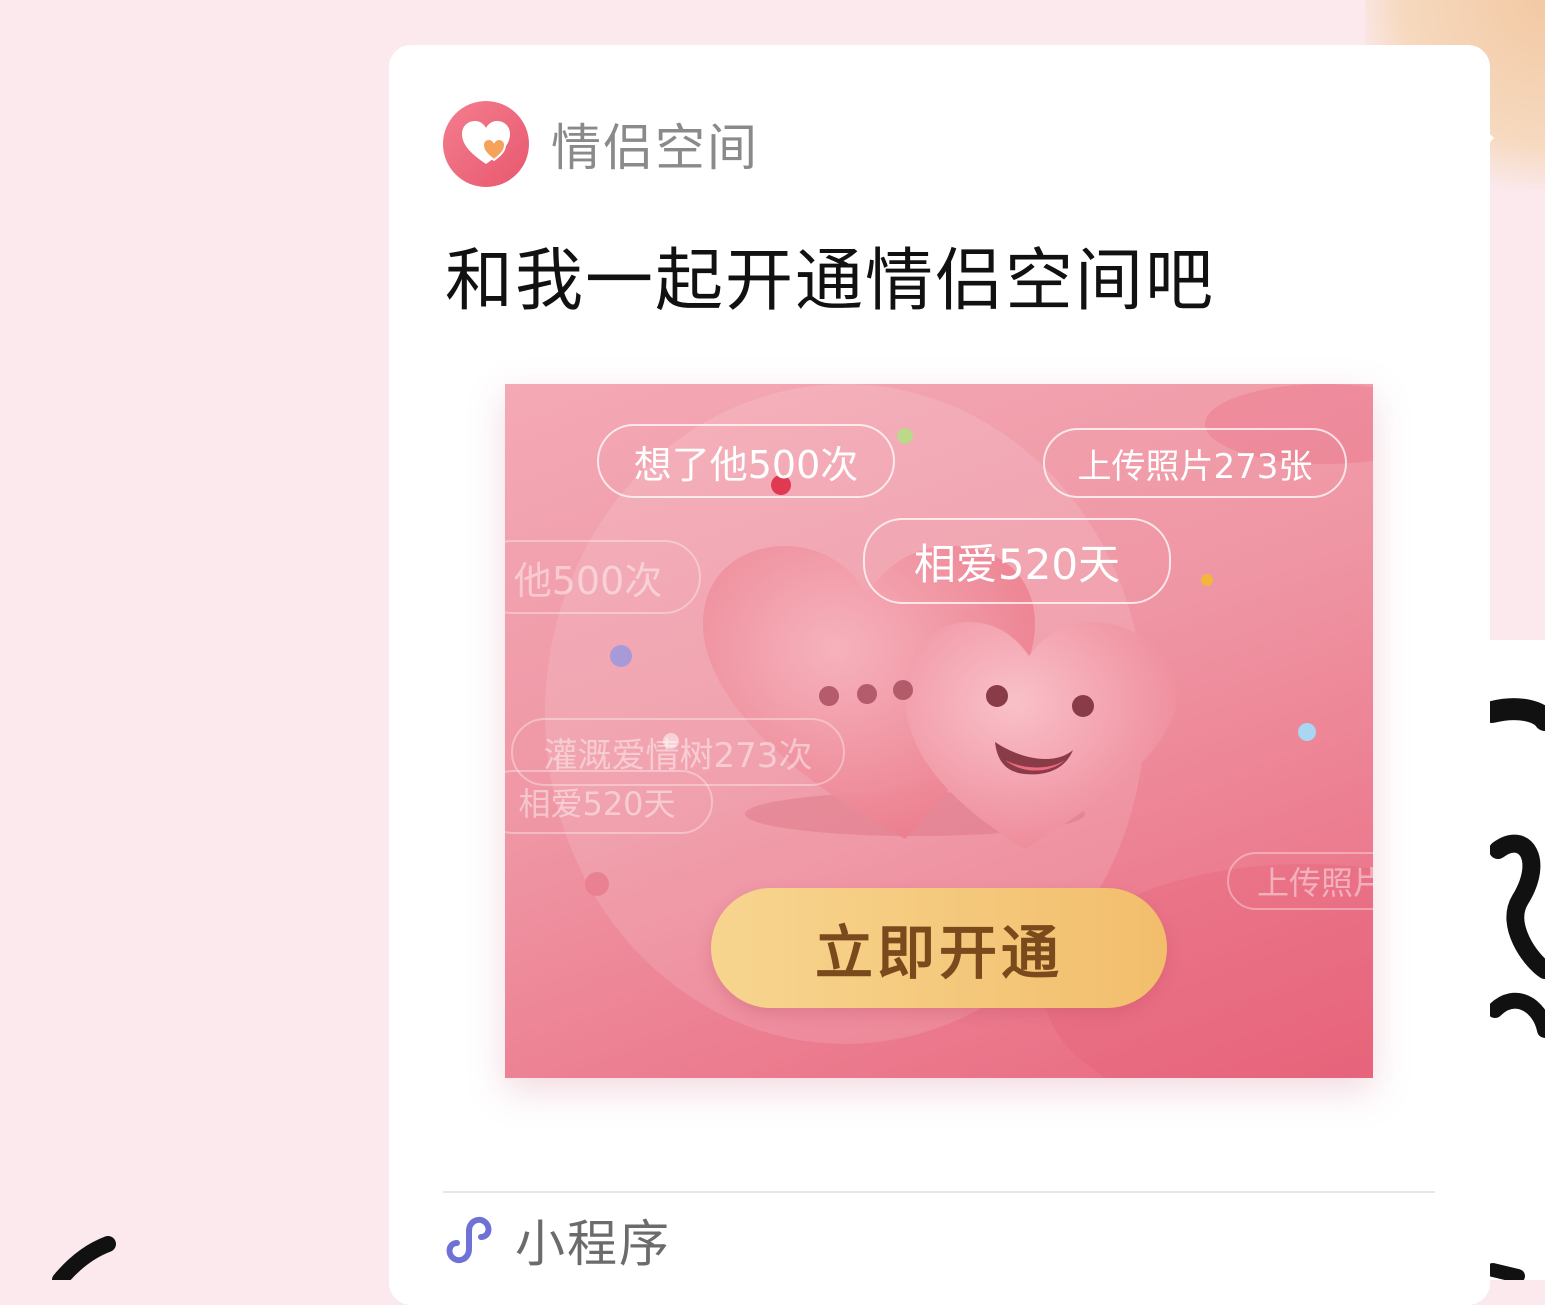  I want to click on bubble-photo-count: 上传照片273张, so click(1195, 463).